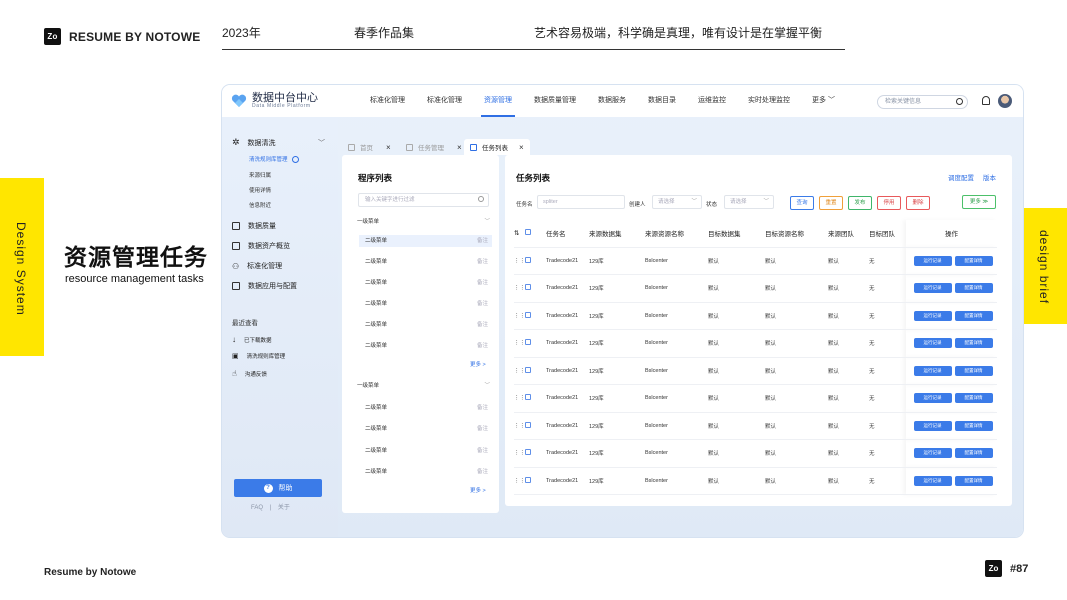  Describe the element at coordinates (581, 202) in the screenshot. I see `task-name-input: spliter` at that location.